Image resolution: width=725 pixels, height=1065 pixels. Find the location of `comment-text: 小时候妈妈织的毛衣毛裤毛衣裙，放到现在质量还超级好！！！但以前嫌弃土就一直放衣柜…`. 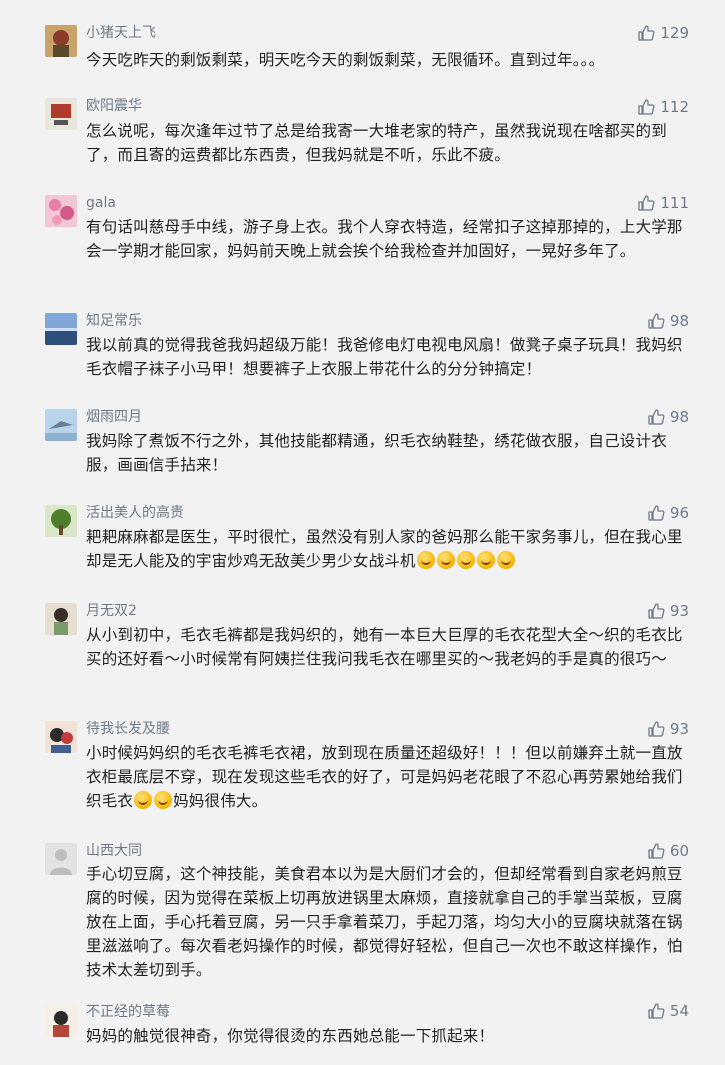

comment-text: 小时候妈妈织的毛衣毛裤毛衣裙，放到现在质量还超级好！！！但以前嫌弃土就一直放衣柜… is located at coordinates (386, 777).